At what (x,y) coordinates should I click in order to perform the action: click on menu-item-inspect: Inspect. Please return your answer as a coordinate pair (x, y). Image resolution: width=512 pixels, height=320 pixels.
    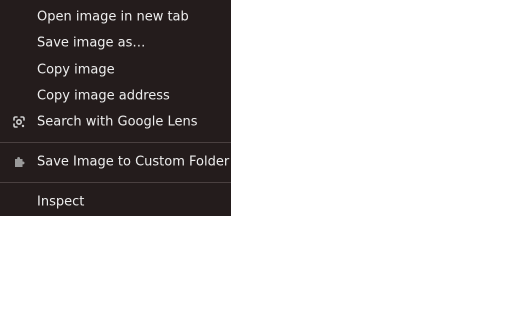
    Looking at the image, I should click on (115, 202).